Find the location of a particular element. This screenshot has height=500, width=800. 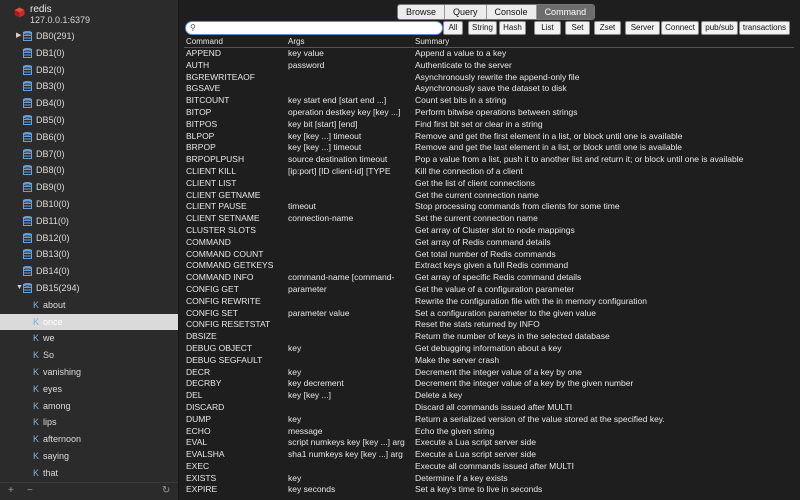

key-item: Kthat is located at coordinates (89, 473).